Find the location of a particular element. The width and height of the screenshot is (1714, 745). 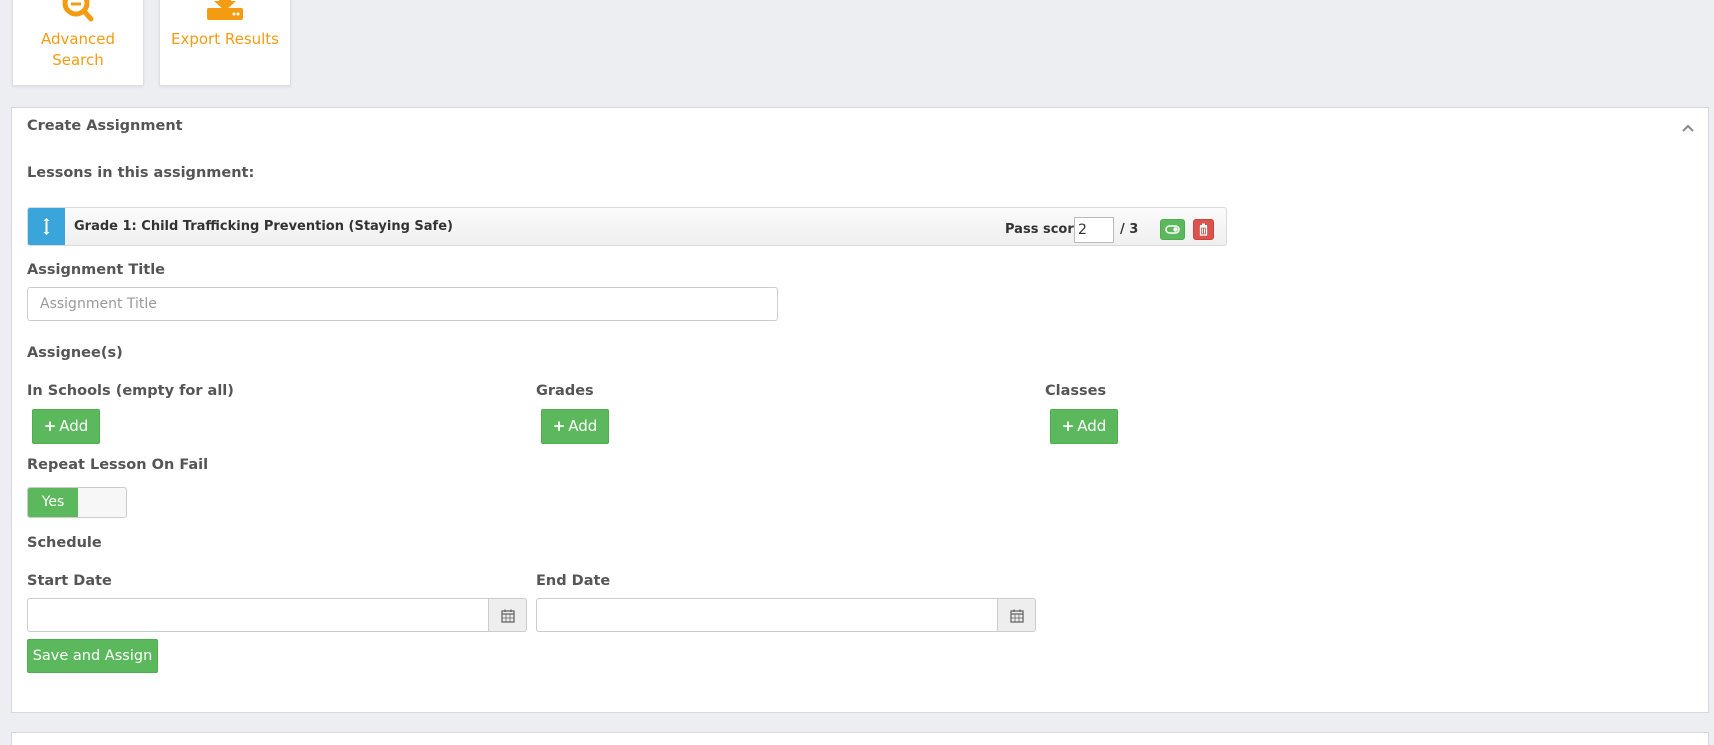

schedule-label: Schedule is located at coordinates (64, 543).